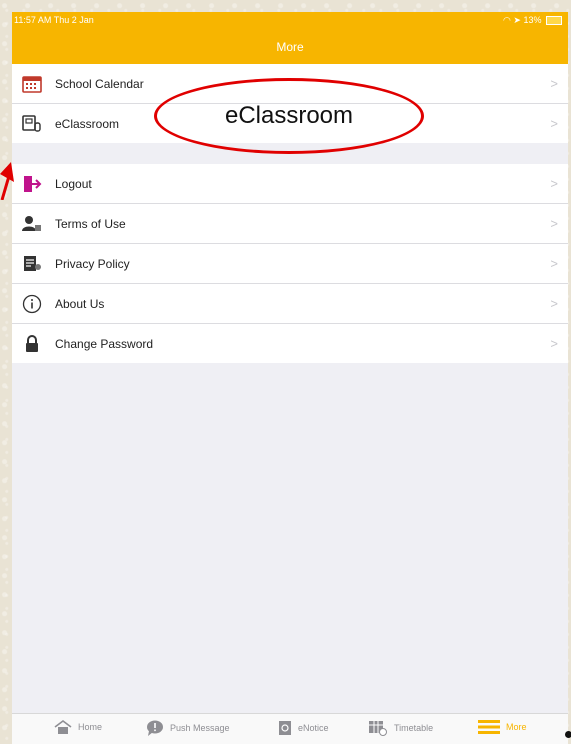  I want to click on tab-bar: Home Push Message eNotice Timetable More, so click(290, 728).